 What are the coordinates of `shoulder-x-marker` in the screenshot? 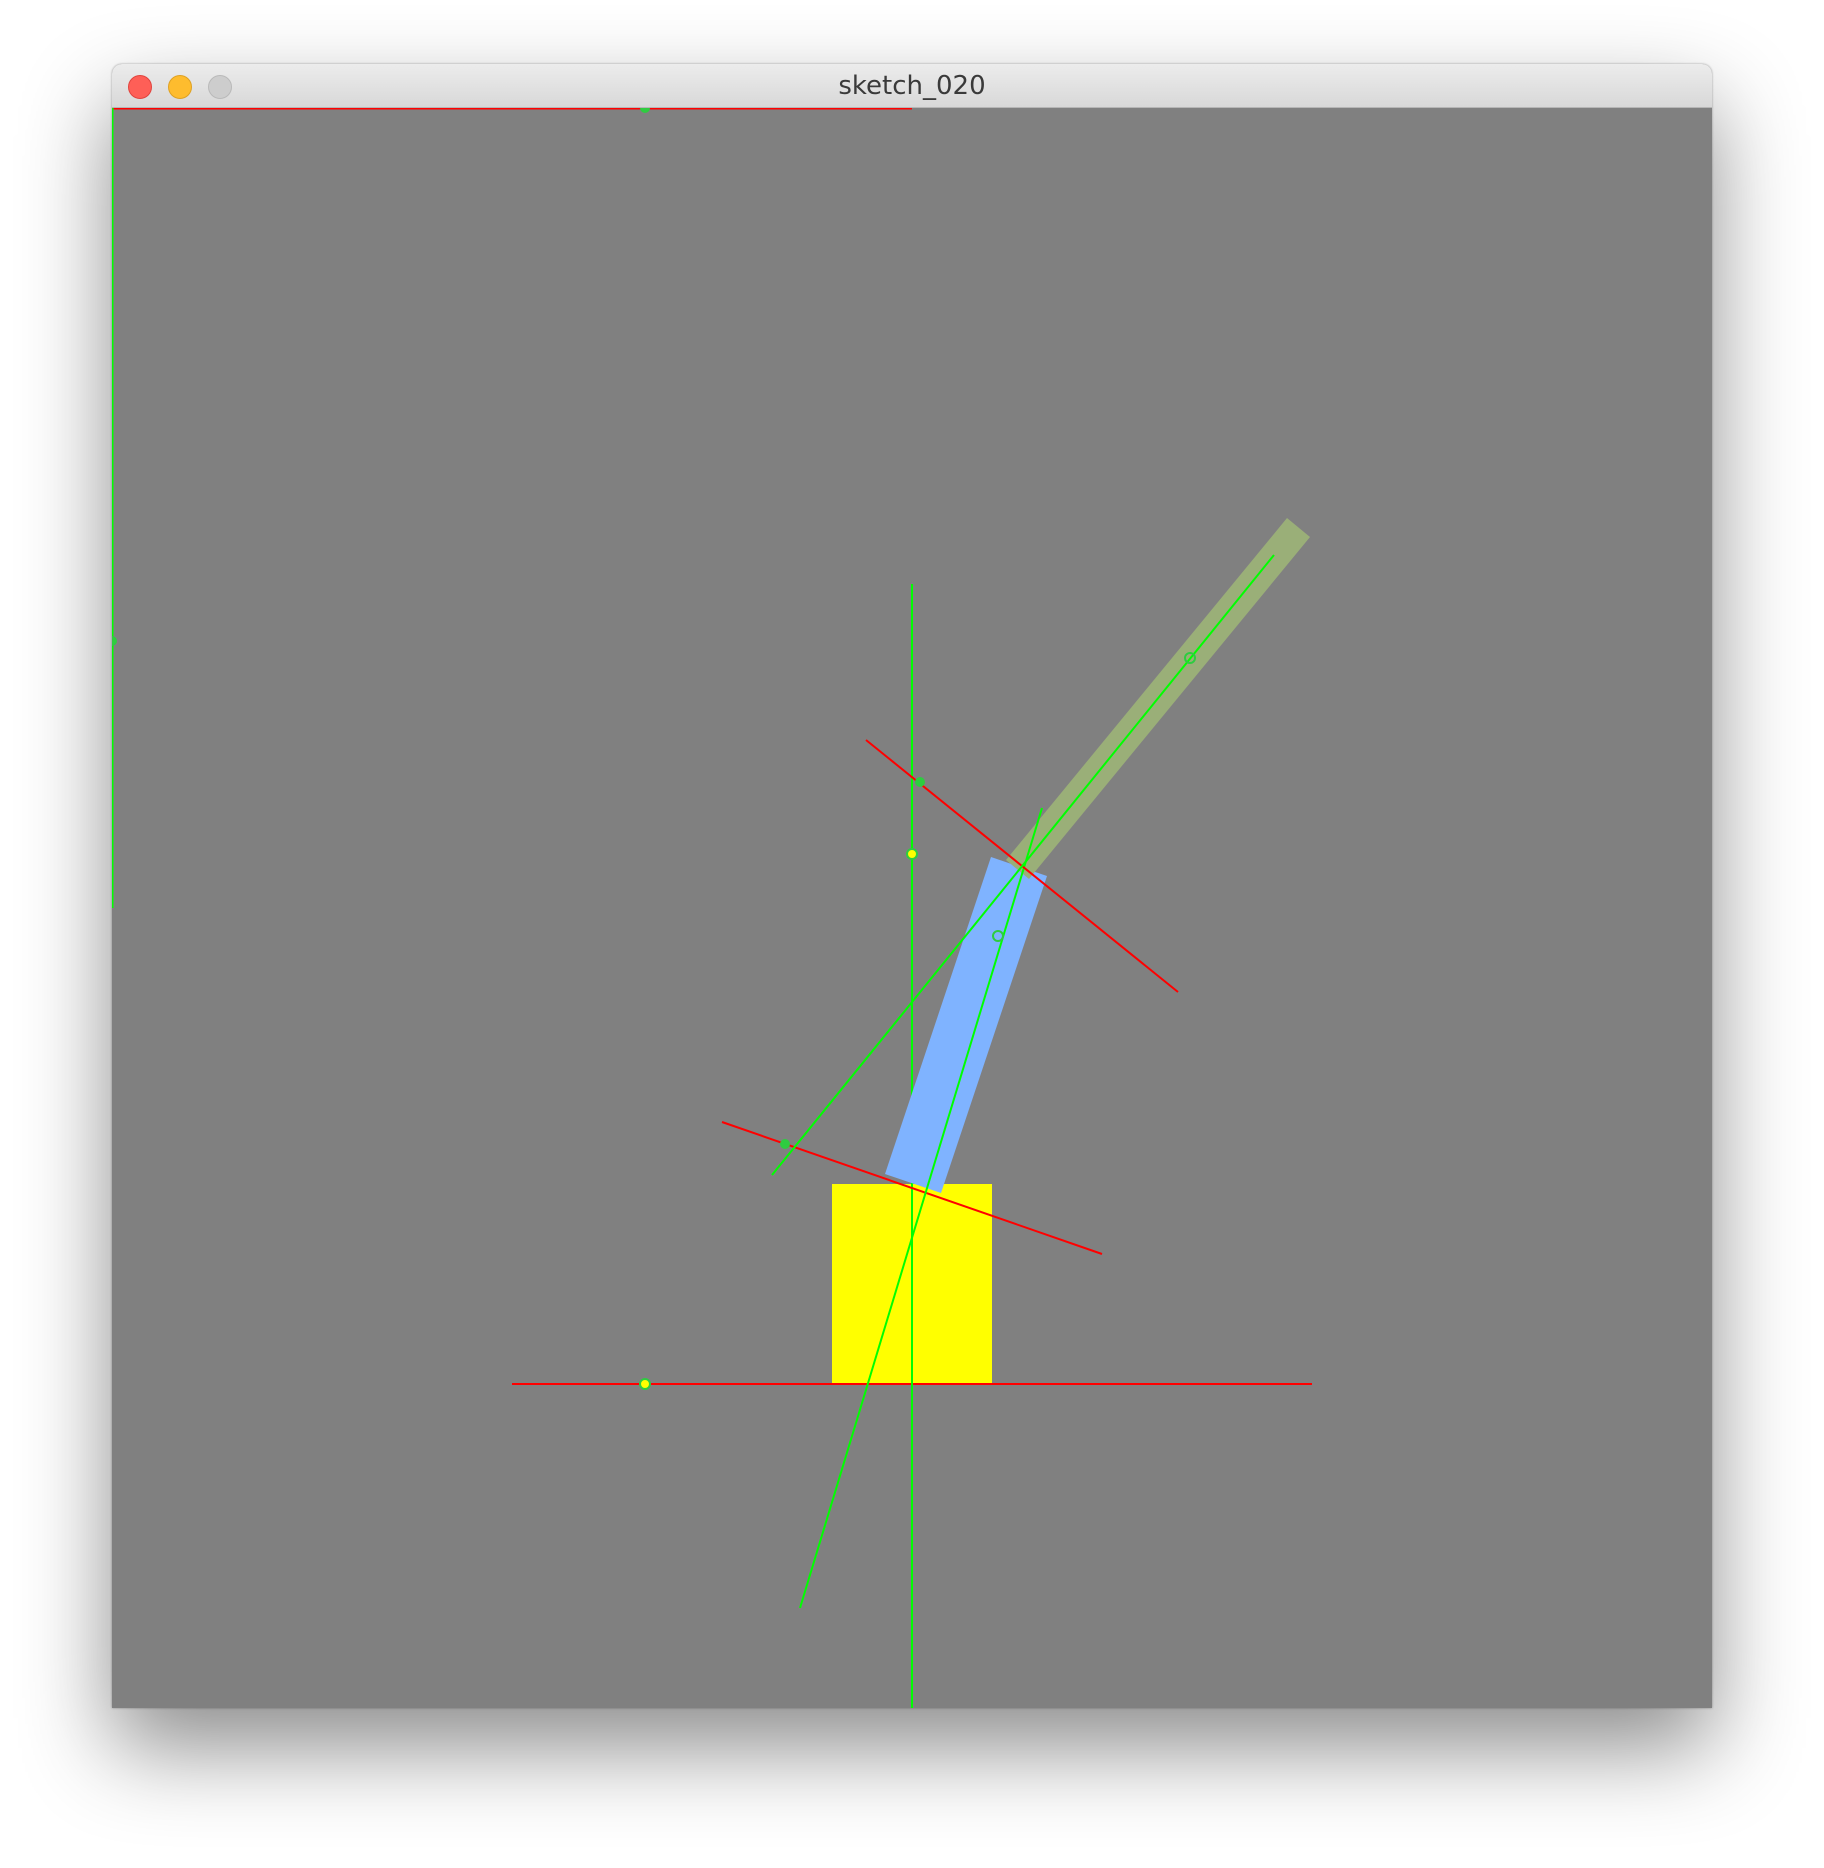 It's located at (785, 1144).